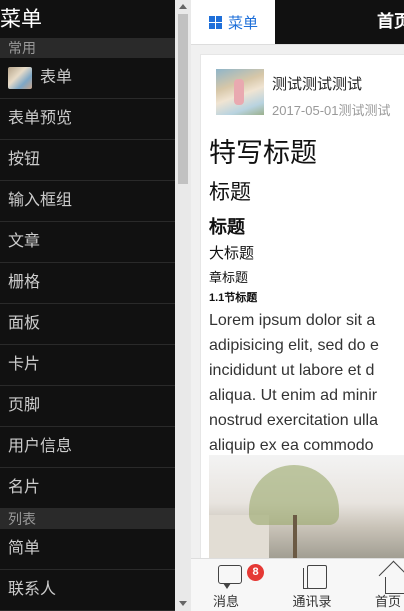 The height and width of the screenshot is (611, 404). I want to click on tab-home: 首页, so click(383, 585).